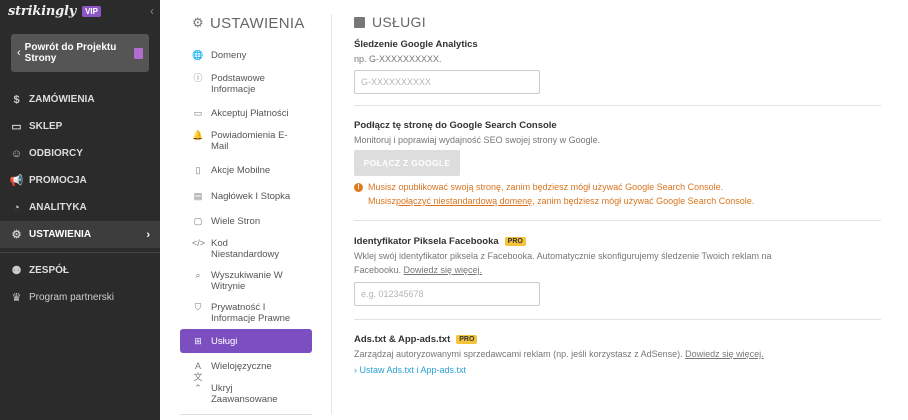  Describe the element at coordinates (251, 196) in the screenshot. I see `settings-item-label: Nagłówek I Stopka` at that location.